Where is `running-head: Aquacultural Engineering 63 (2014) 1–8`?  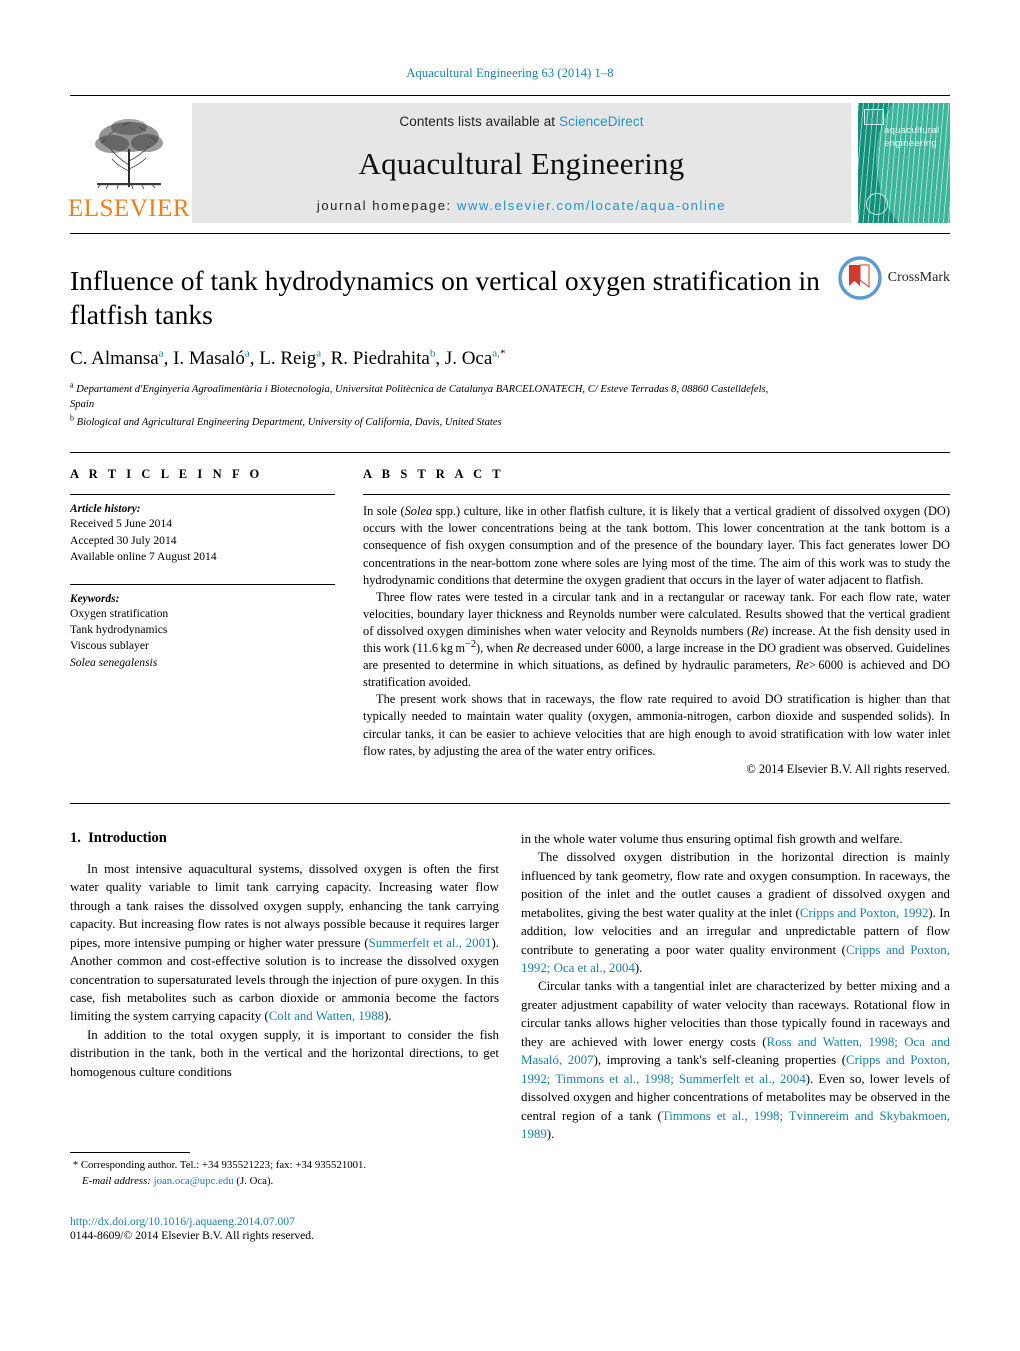 running-head: Aquacultural Engineering 63 (2014) 1–8 is located at coordinates (510, 73).